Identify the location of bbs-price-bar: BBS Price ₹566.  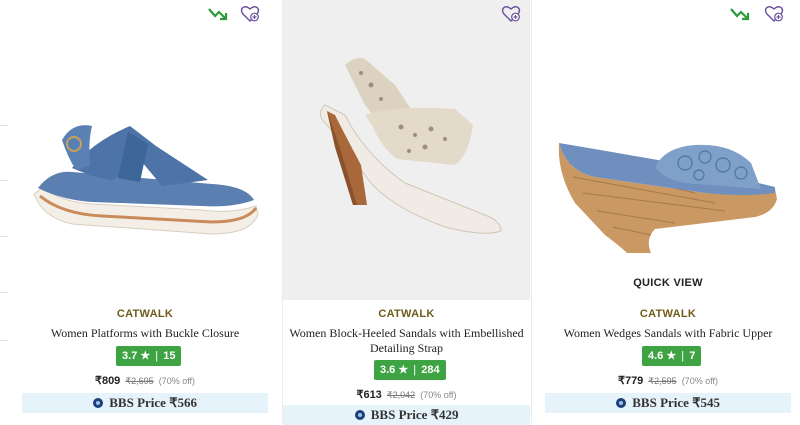
(145, 403).